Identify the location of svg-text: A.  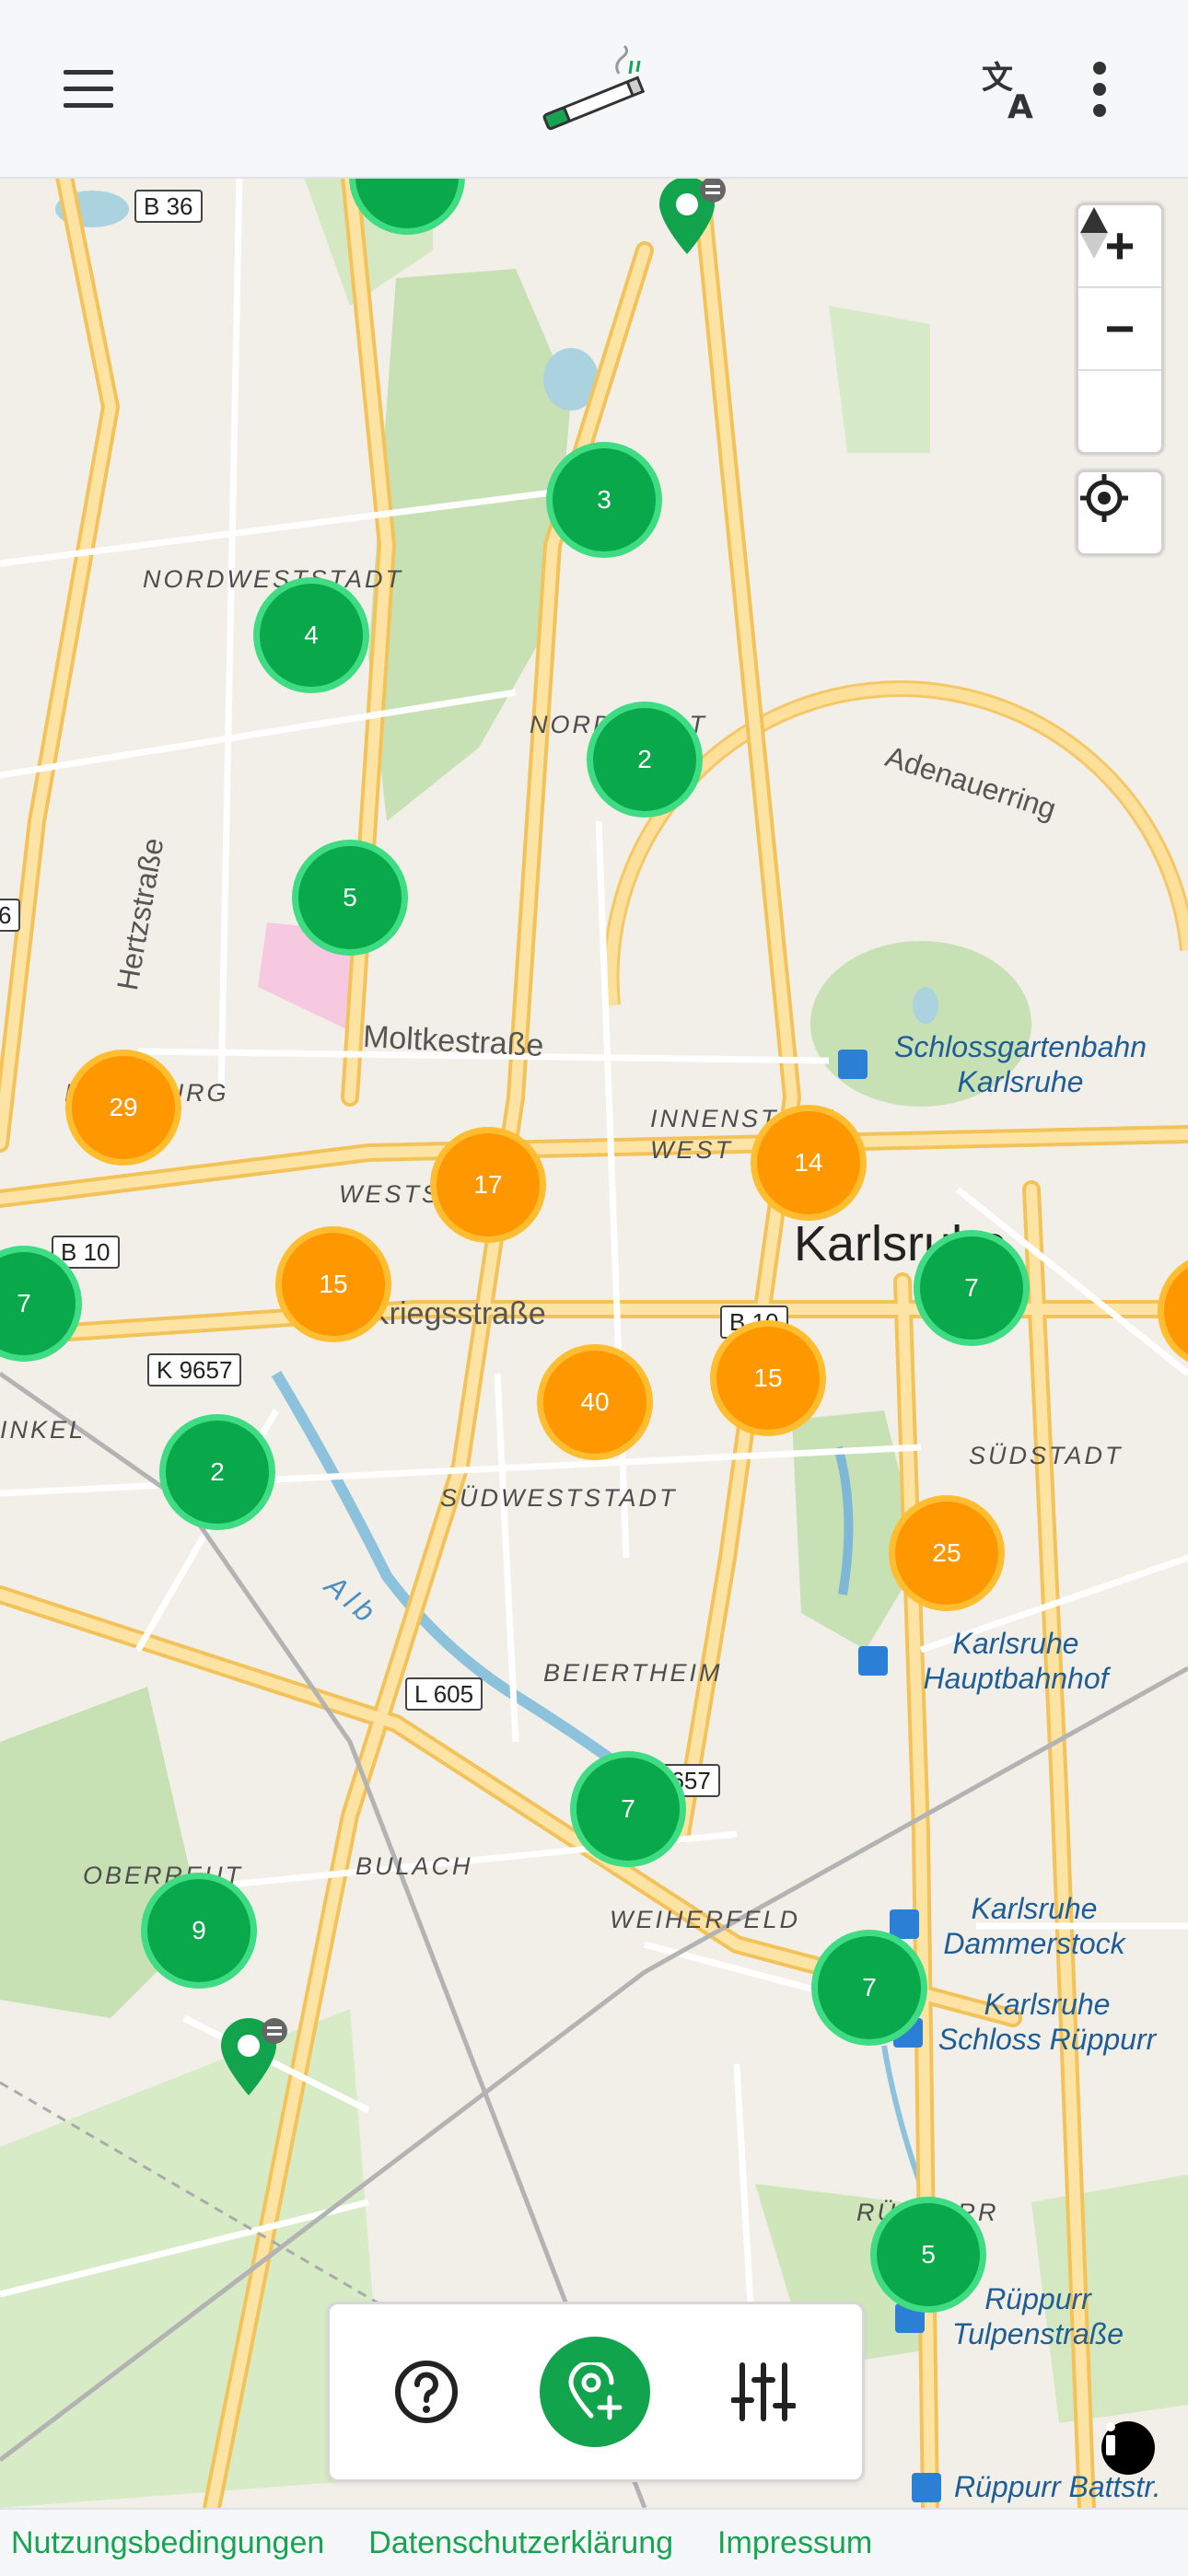
(1020, 105).